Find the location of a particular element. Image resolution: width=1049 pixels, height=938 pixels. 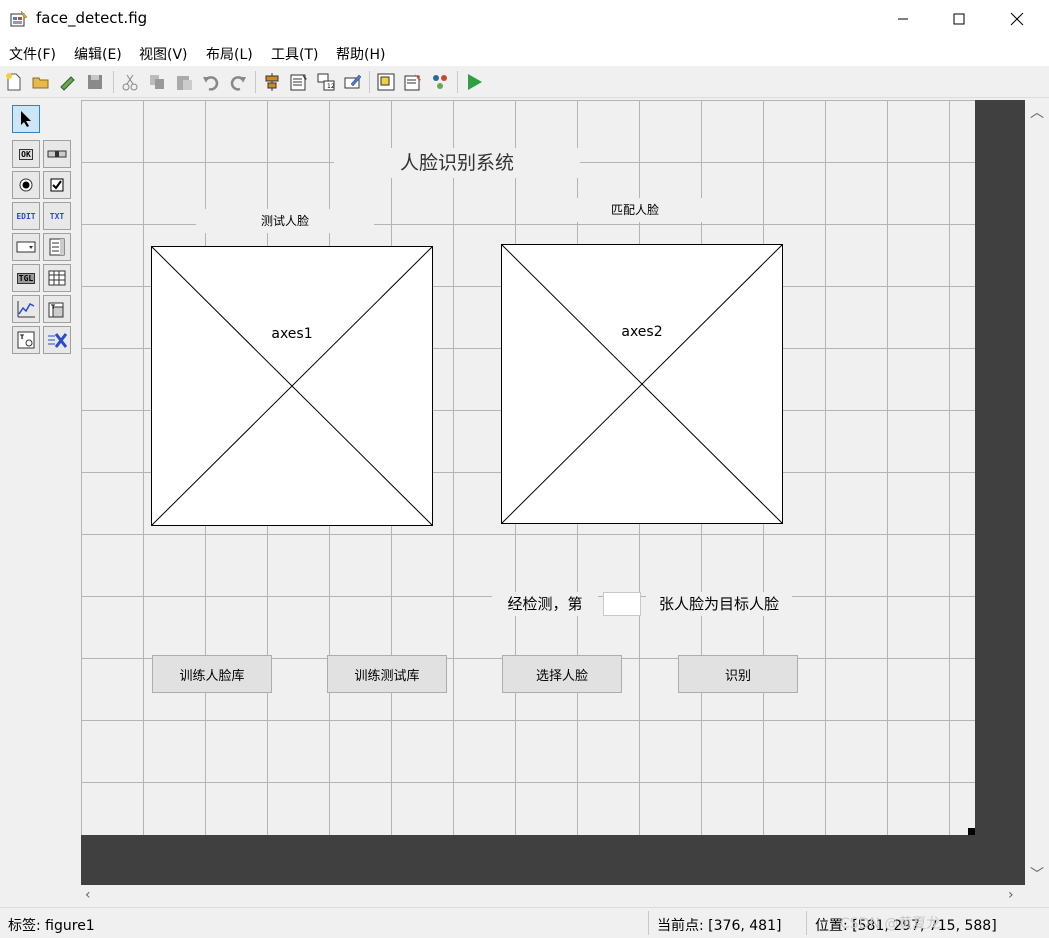

edit-text-icon: EDIT is located at coordinates (26, 216).